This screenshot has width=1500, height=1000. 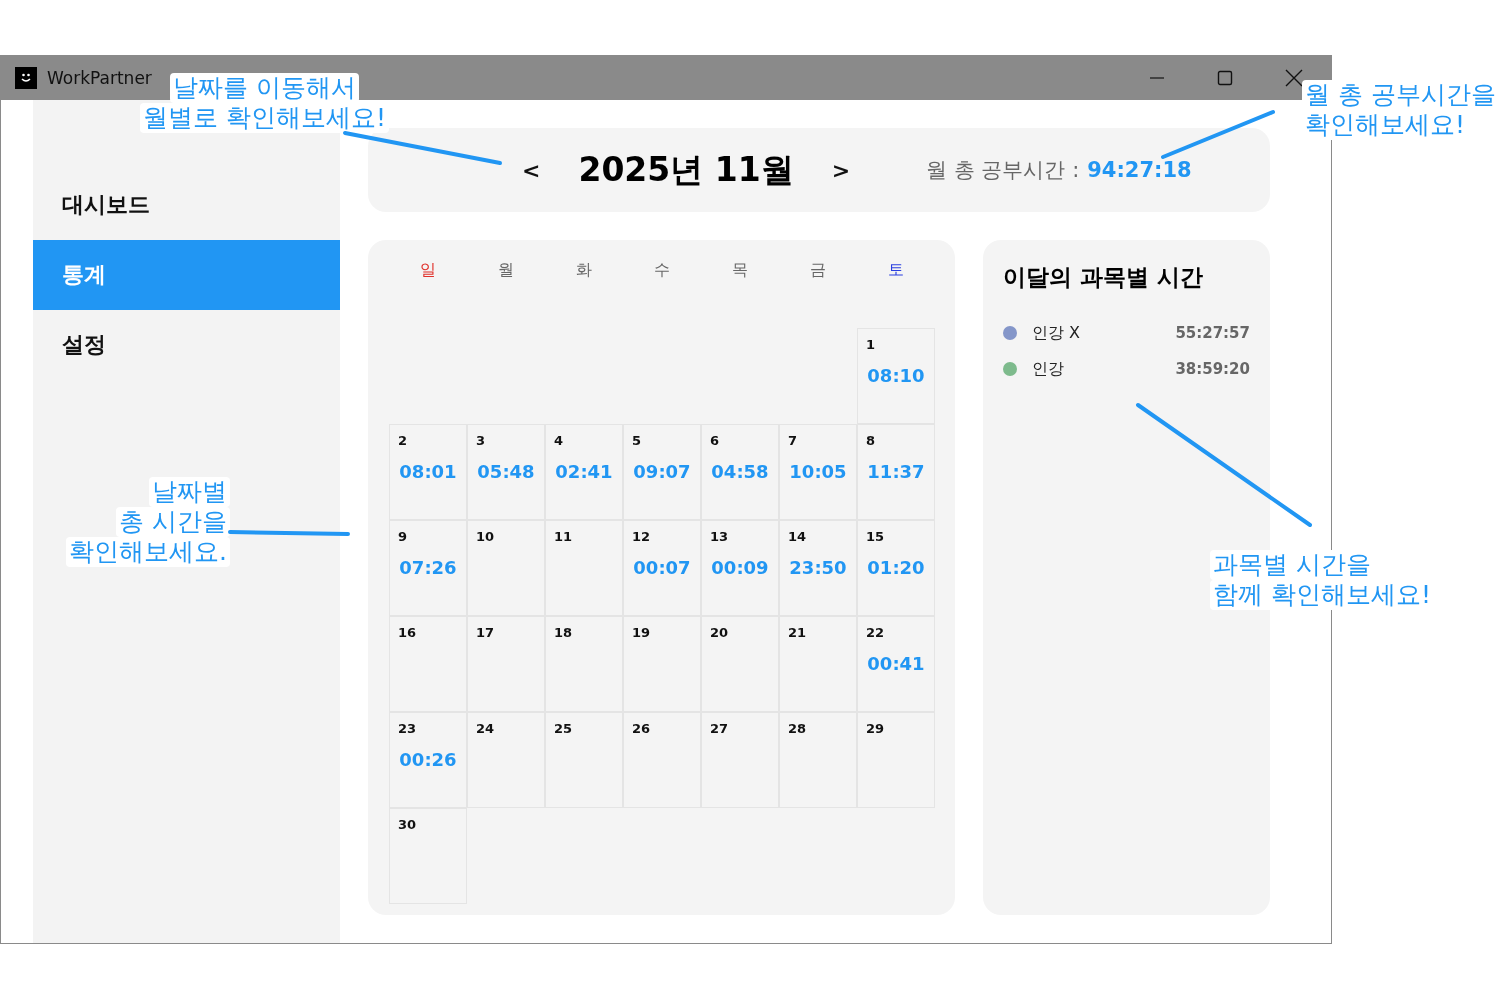 I want to click on calendar-day-cell: 30, so click(x=428, y=856).